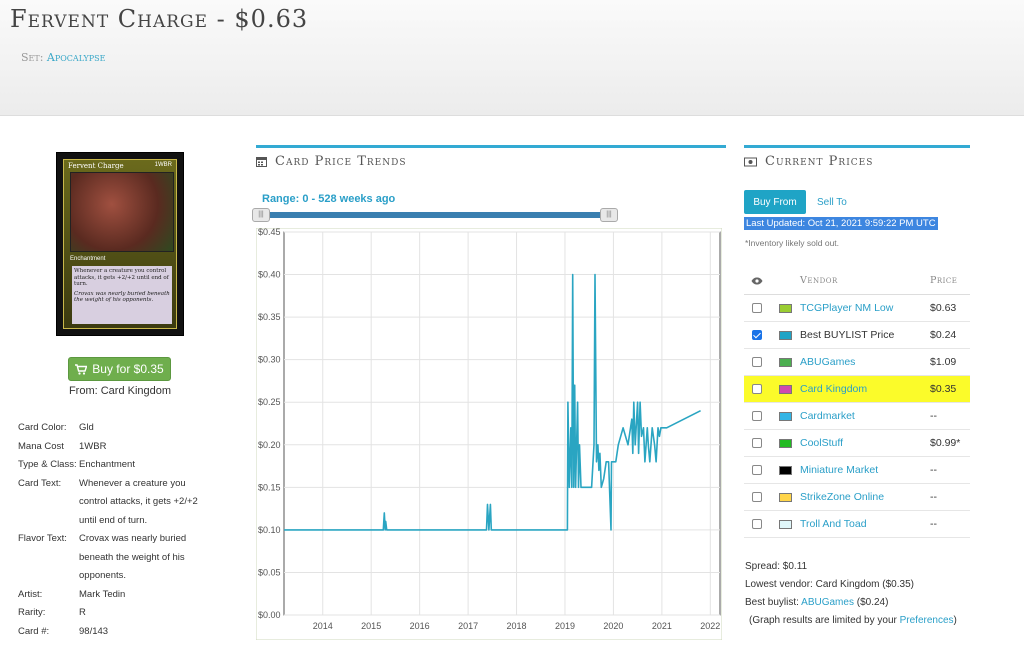  I want to click on vendor-name: Card Kingdom, so click(833, 389).